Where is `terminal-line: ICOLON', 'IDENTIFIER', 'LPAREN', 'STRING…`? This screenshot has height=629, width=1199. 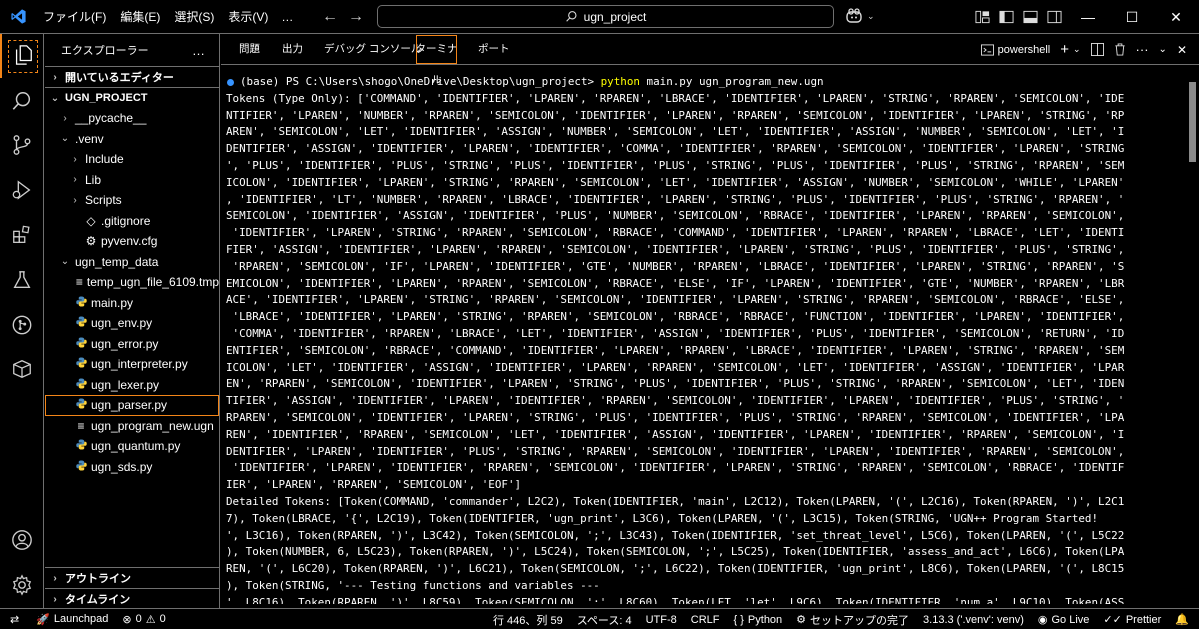
terminal-line: ICOLON', 'IDENTIFIER', 'LPAREN', 'STRING… is located at coordinates (675, 182).